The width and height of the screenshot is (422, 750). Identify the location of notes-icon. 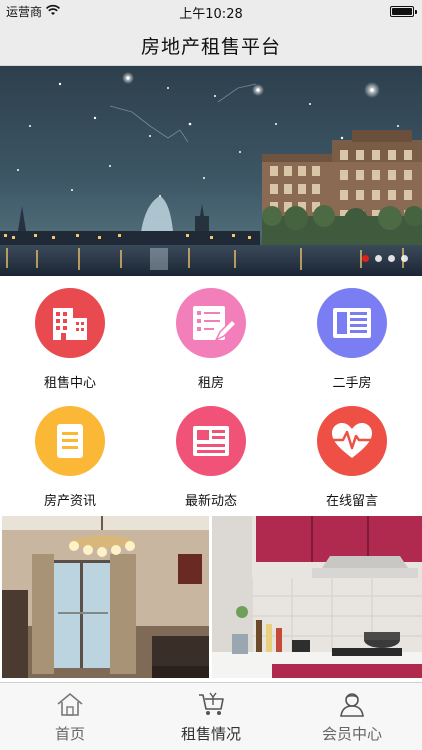
(70, 441).